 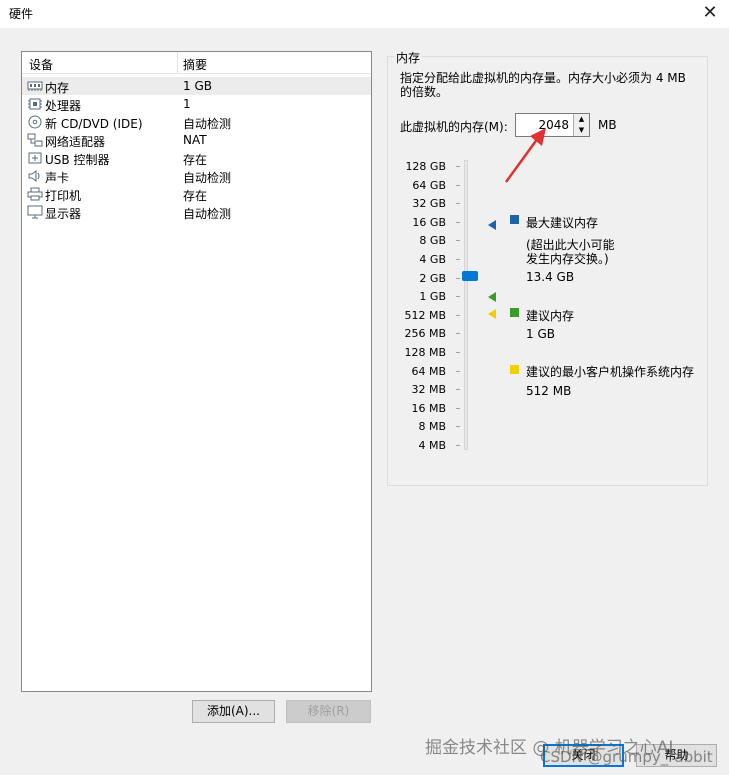 I want to click on column-header-device: 设备, so click(x=41, y=64).